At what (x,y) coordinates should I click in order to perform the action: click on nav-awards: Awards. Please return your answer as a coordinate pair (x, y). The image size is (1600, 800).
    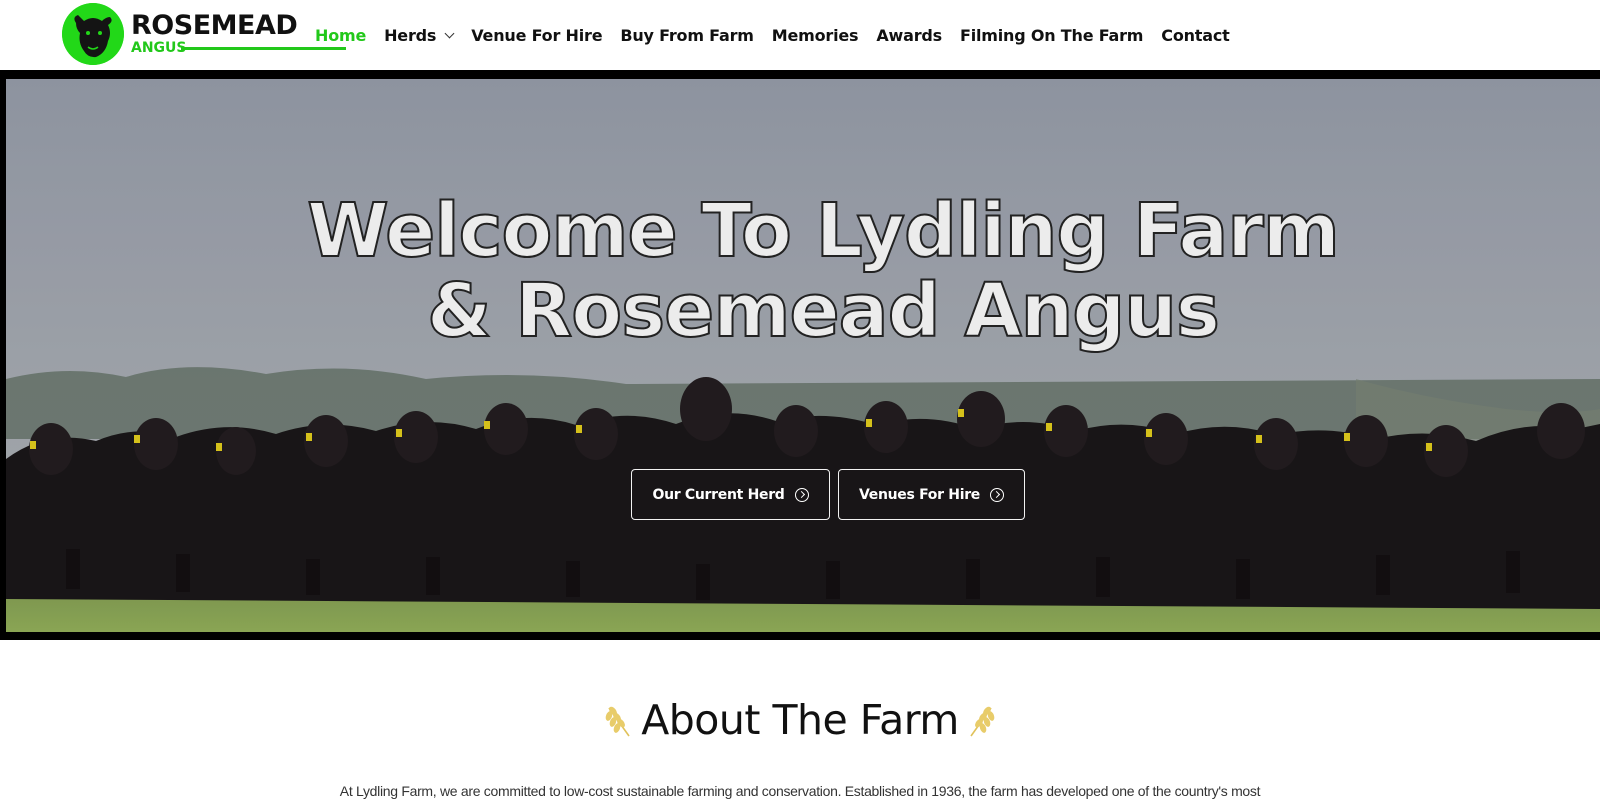
    Looking at the image, I should click on (909, 35).